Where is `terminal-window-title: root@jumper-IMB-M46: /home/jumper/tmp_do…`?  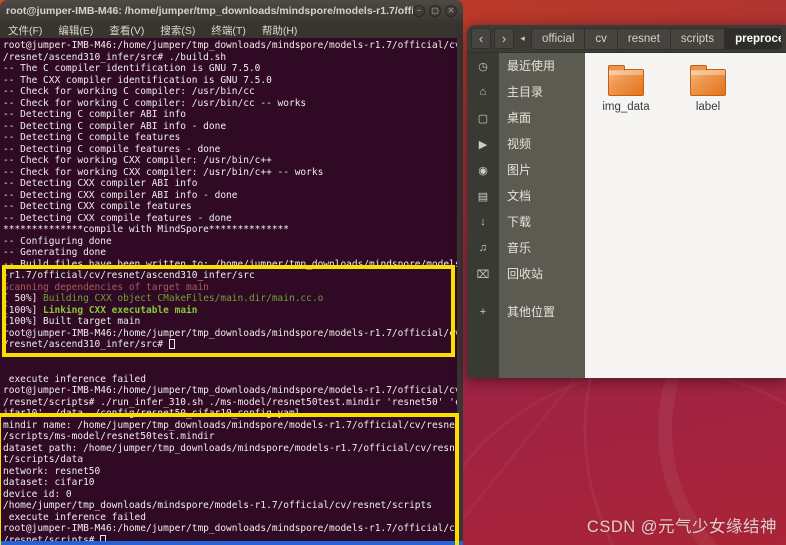 terminal-window-title: root@jumper-IMB-M46: /home/jumper/tmp_do… is located at coordinates (209, 11).